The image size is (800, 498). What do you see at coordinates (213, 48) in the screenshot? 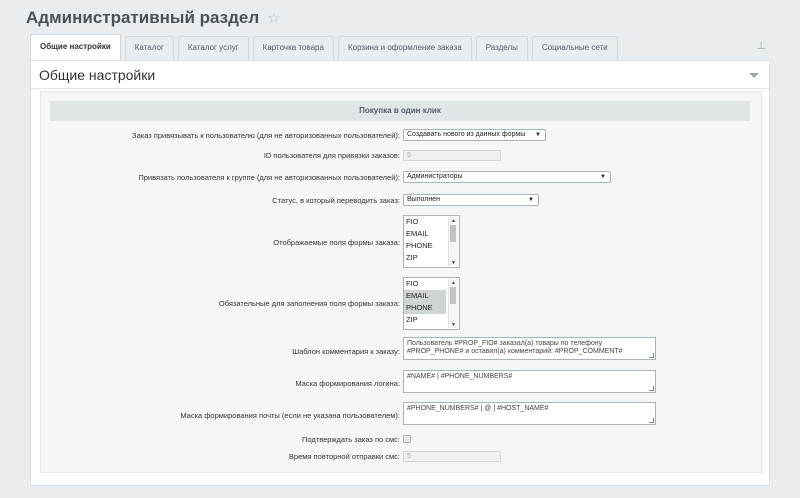
I see `tab-services-catalog: Каталог услуг` at bounding box center [213, 48].